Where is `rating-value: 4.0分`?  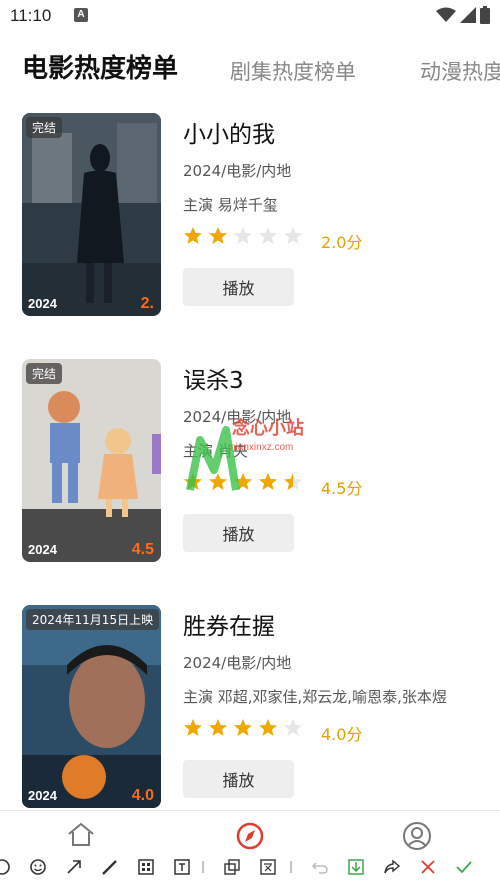 rating-value: 4.0分 is located at coordinates (342, 734).